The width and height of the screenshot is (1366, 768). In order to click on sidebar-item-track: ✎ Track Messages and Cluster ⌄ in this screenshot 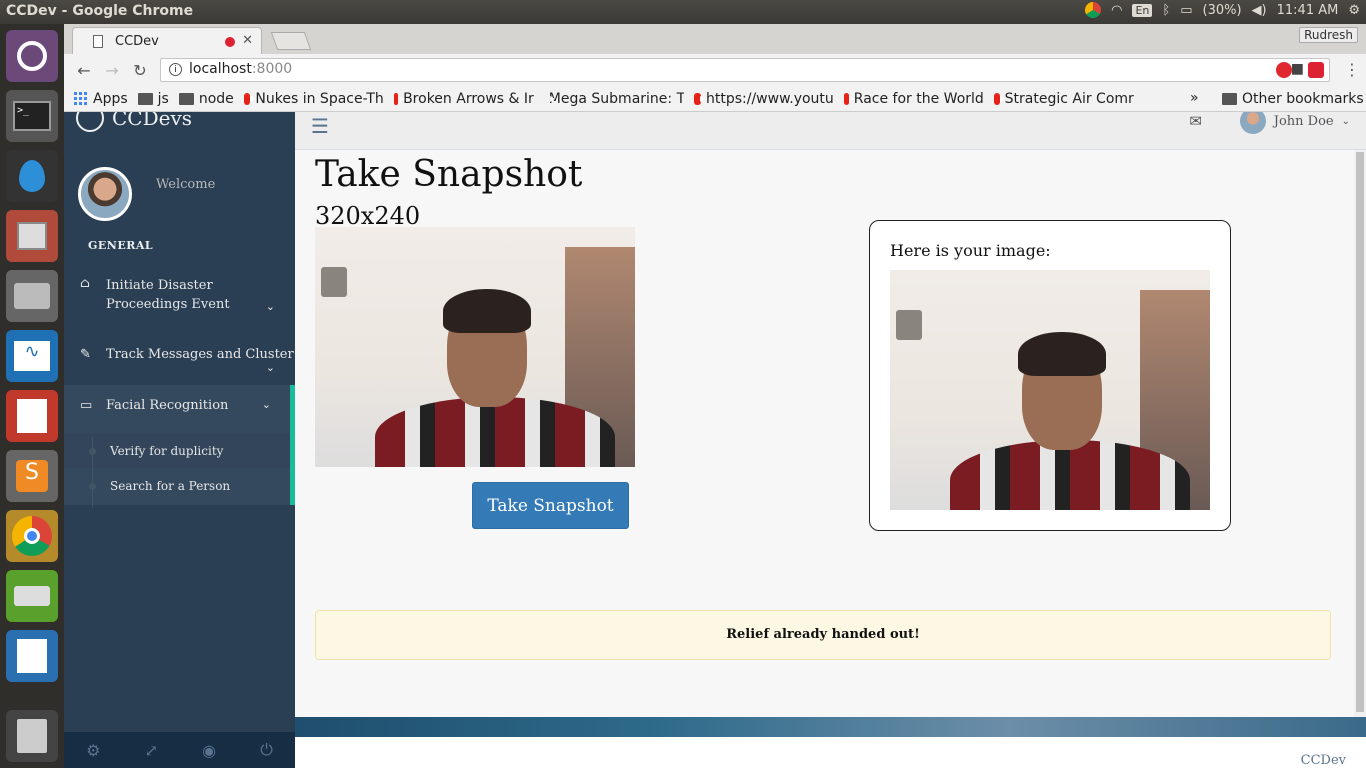, I will do `click(179, 367)`.